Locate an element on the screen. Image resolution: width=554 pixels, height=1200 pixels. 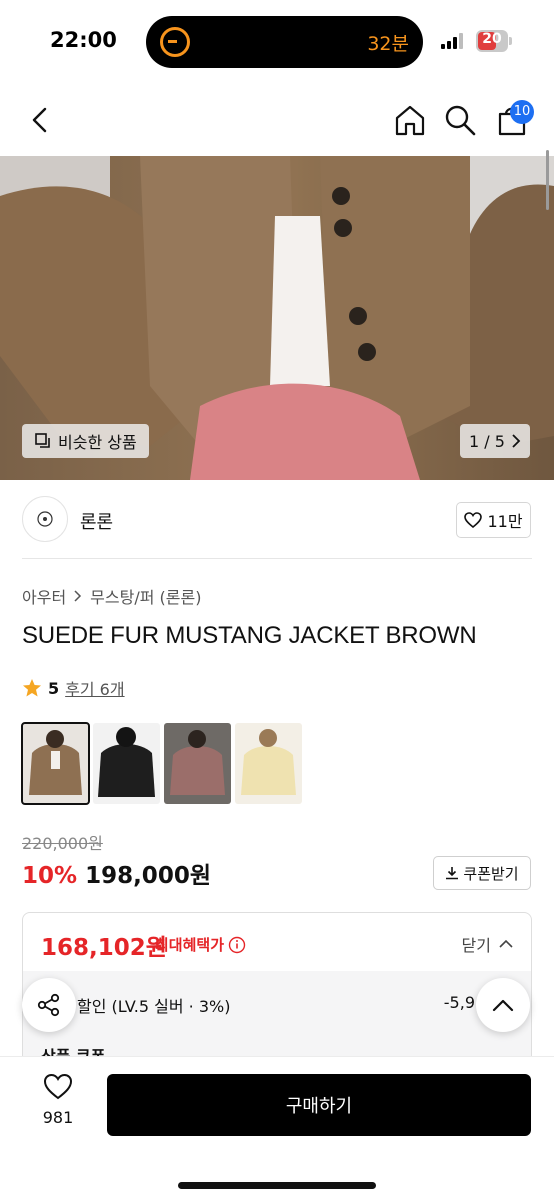
share-icon is located at coordinates (48, 1005).